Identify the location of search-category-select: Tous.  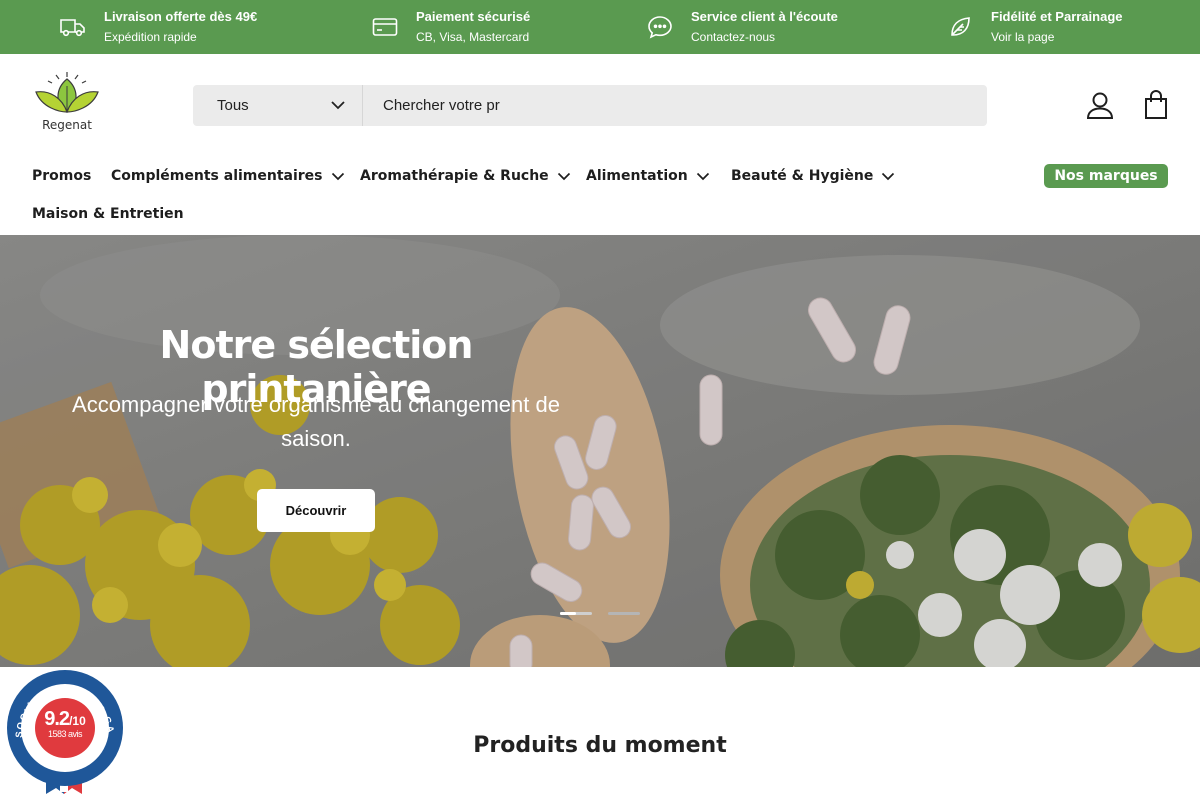
(278, 105).